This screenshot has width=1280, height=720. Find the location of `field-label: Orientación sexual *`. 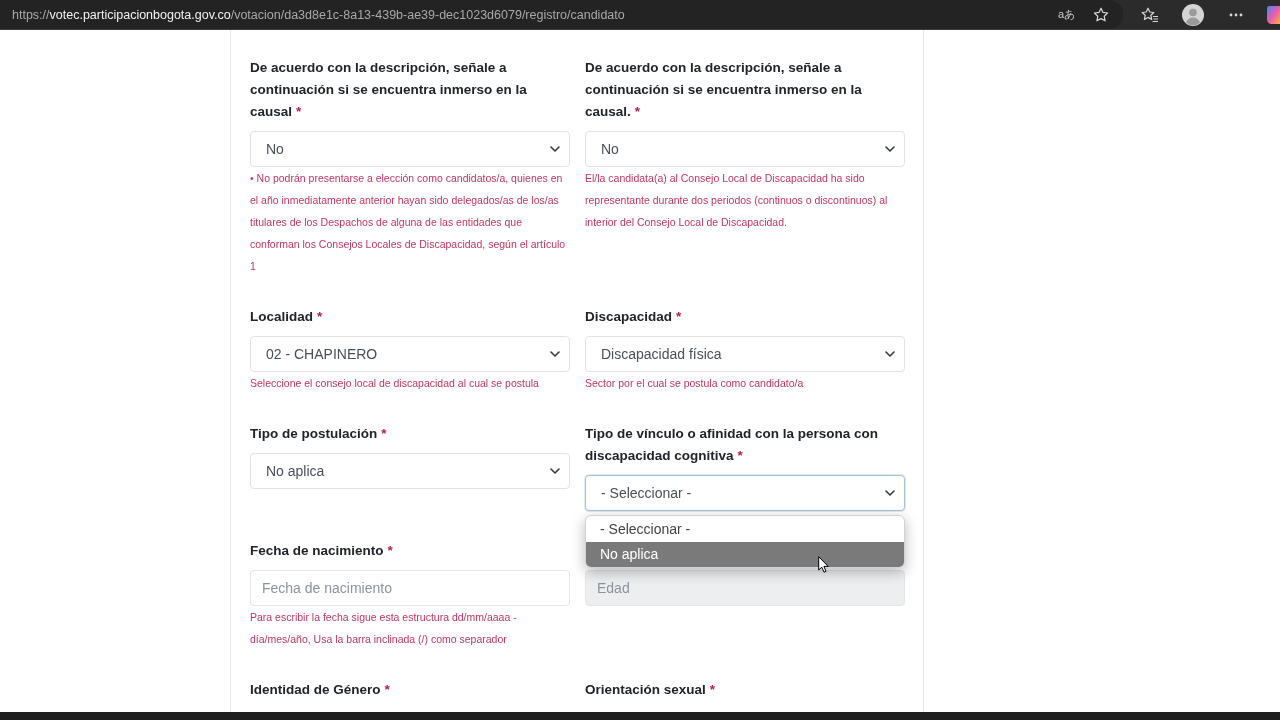

field-label: Orientación sexual * is located at coordinates (651, 690).